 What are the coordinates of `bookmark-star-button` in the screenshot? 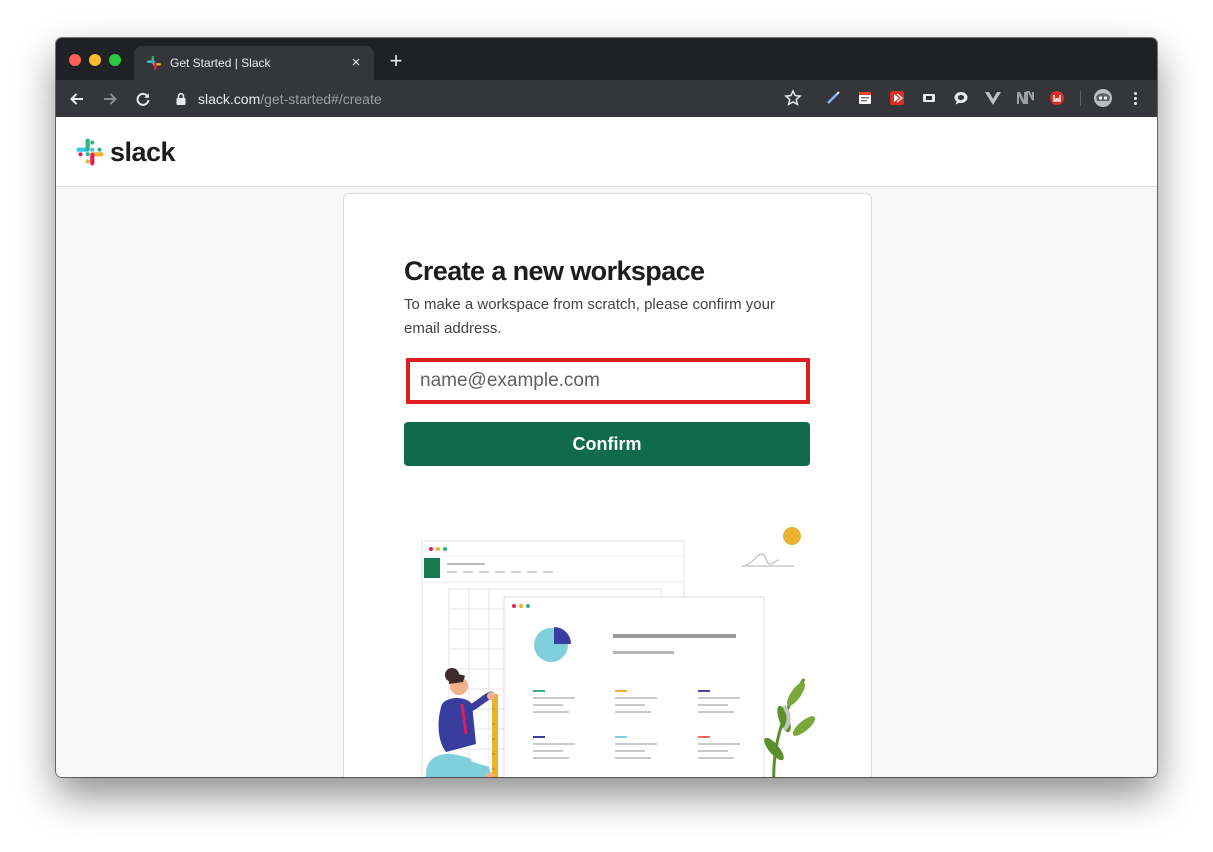 It's located at (793, 98).